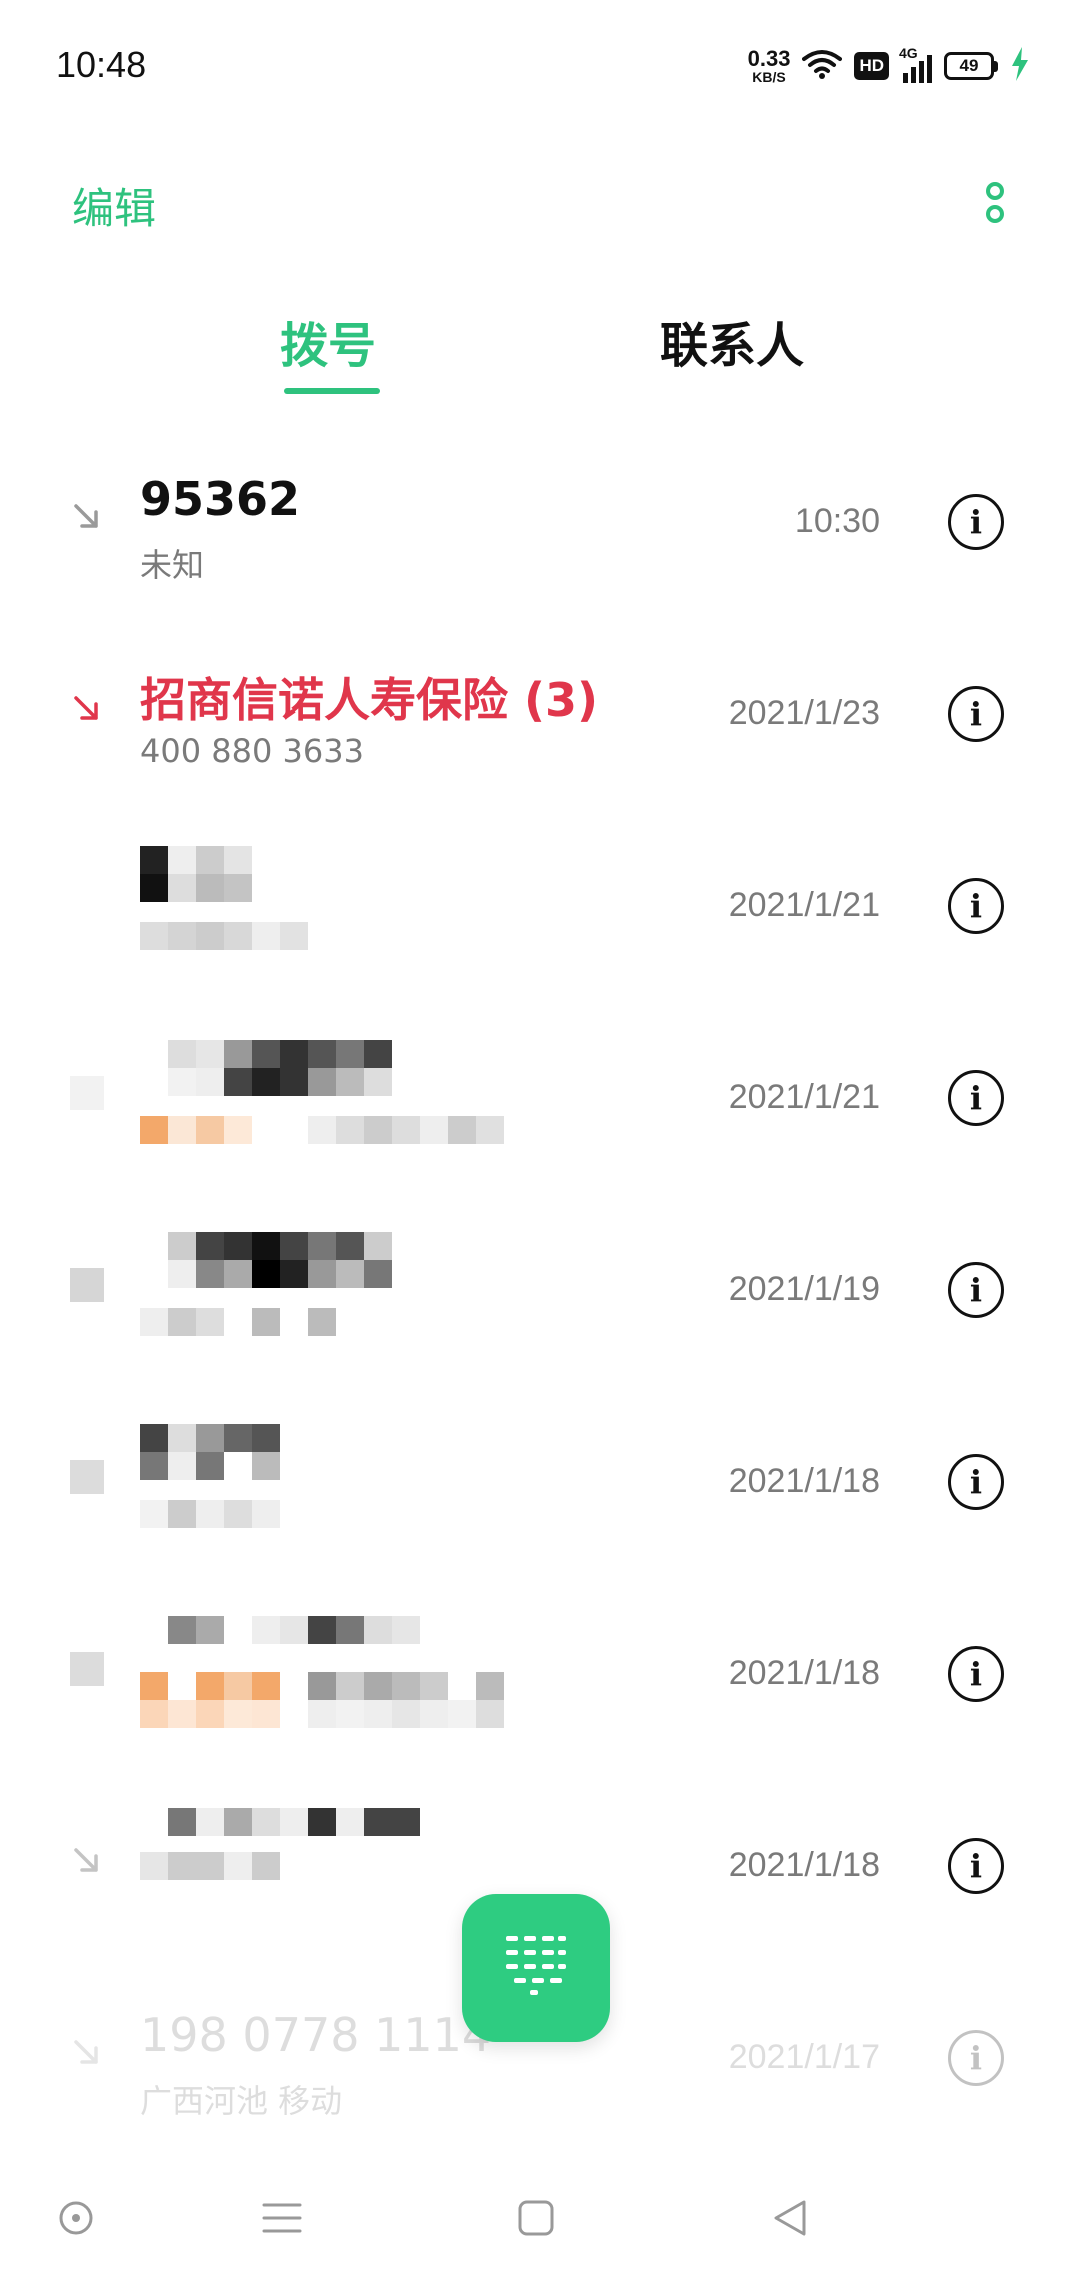 The width and height of the screenshot is (1080, 2280). I want to click on call-time: 2021/1/17, so click(804, 2057).